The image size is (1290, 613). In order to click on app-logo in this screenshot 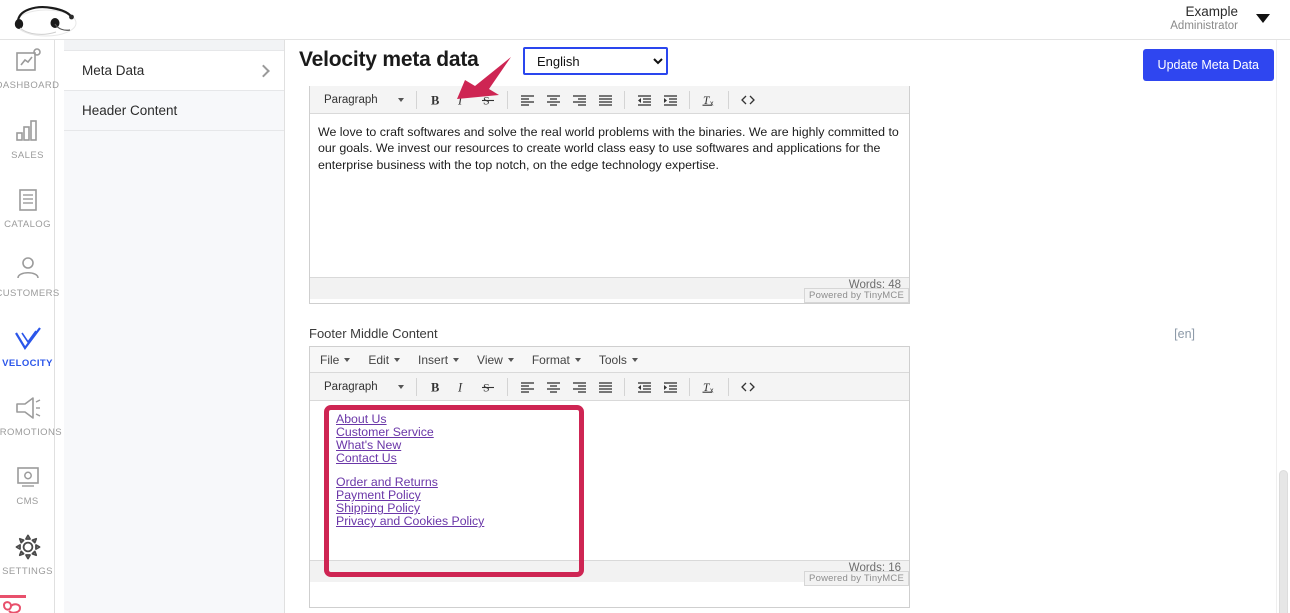, I will do `click(49, 20)`.